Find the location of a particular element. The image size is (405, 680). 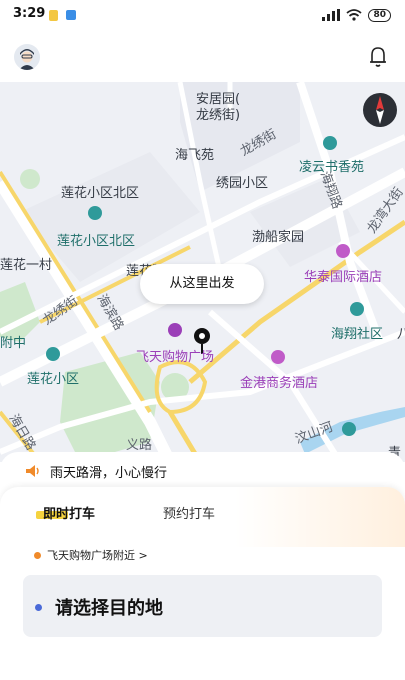

compass-icon is located at coordinates (380, 110).